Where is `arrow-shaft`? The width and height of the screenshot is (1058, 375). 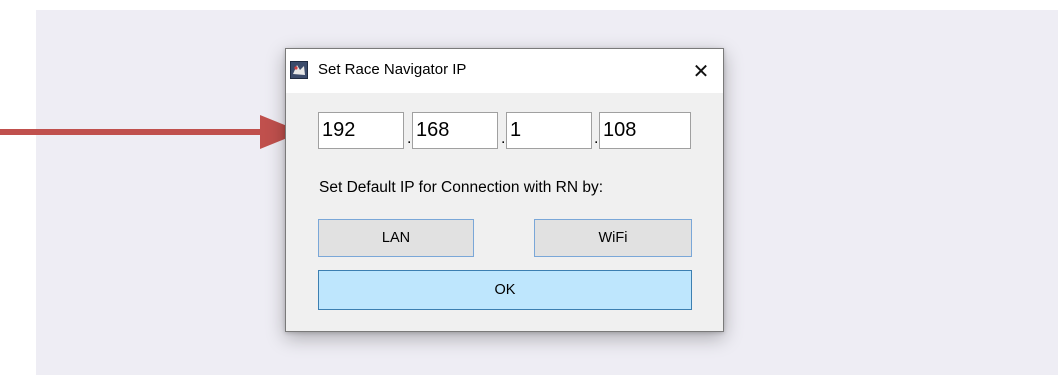 arrow-shaft is located at coordinates (131, 132).